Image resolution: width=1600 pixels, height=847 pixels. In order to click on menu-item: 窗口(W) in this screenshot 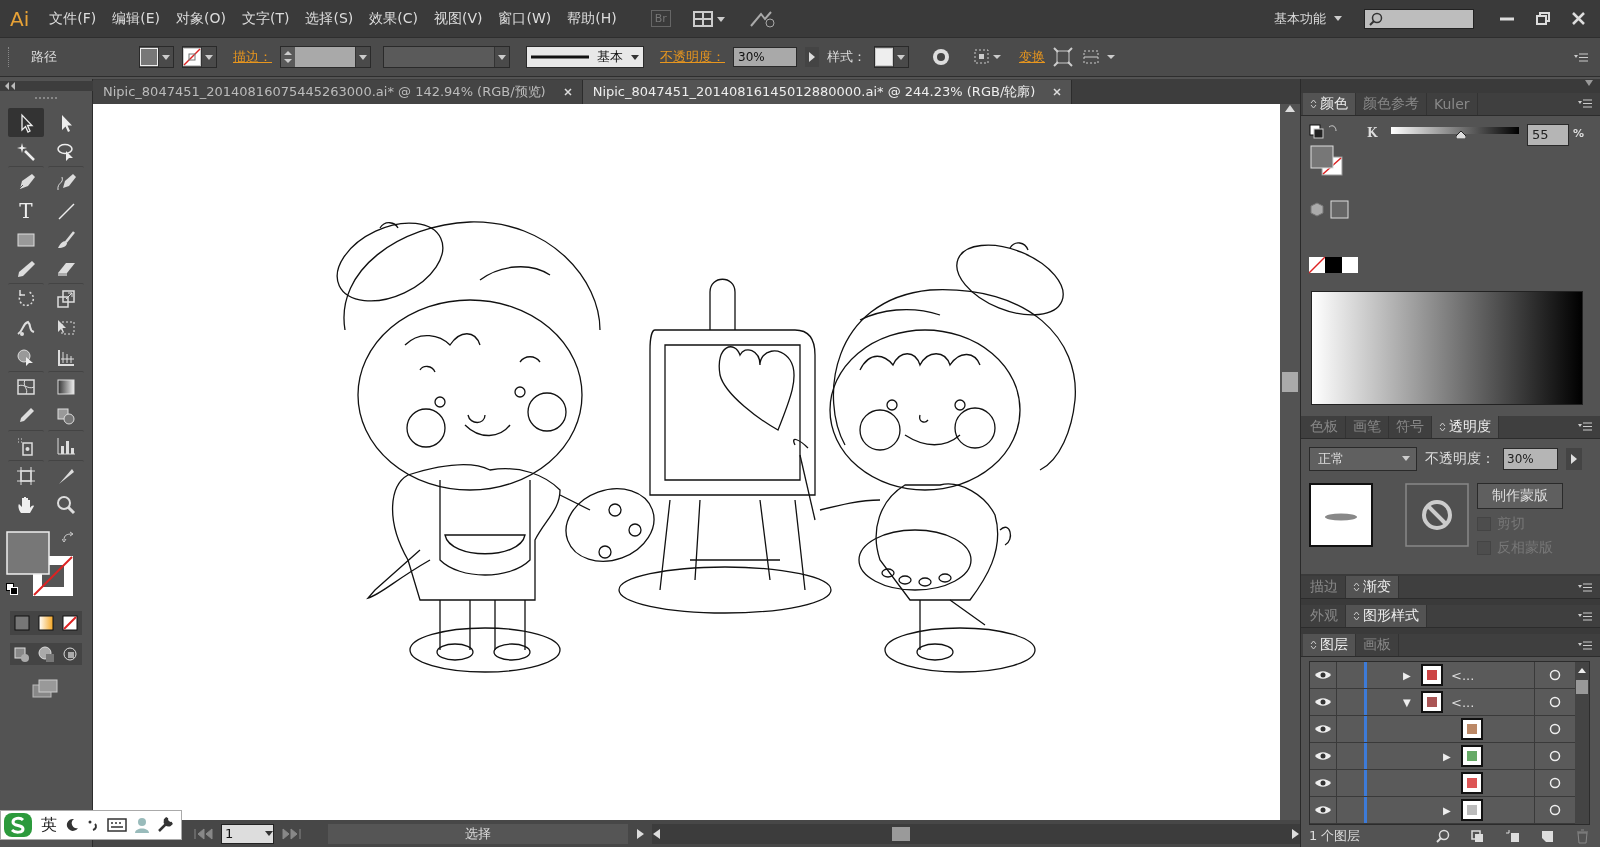, I will do `click(525, 18)`.